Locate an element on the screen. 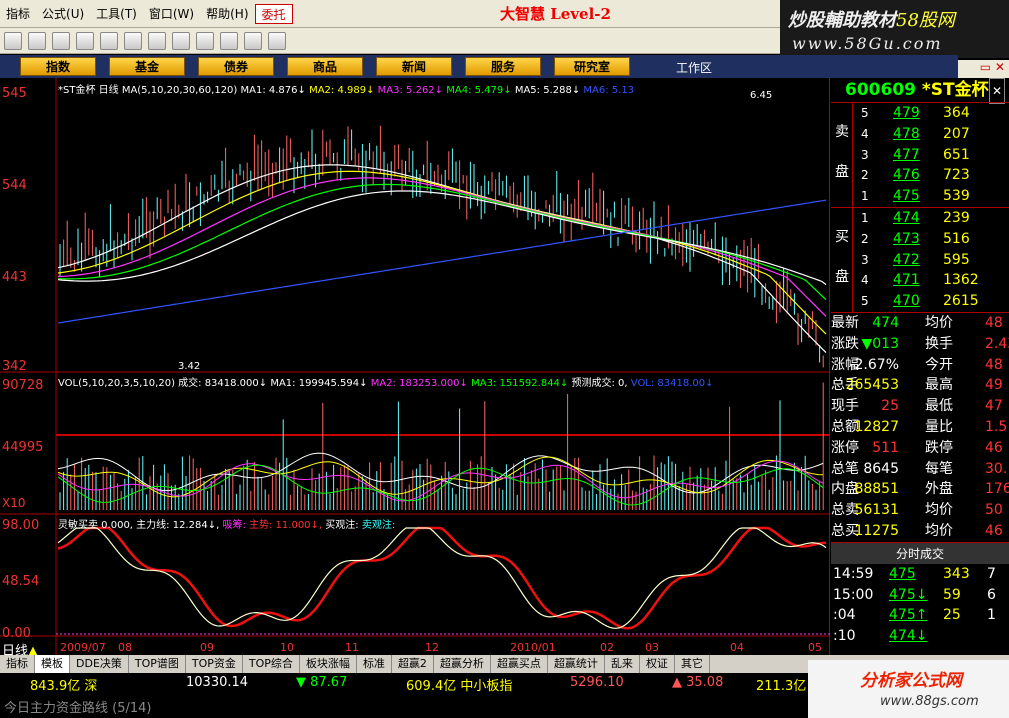 The image size is (1009, 718). workzone-label: 工作区 is located at coordinates (694, 67).